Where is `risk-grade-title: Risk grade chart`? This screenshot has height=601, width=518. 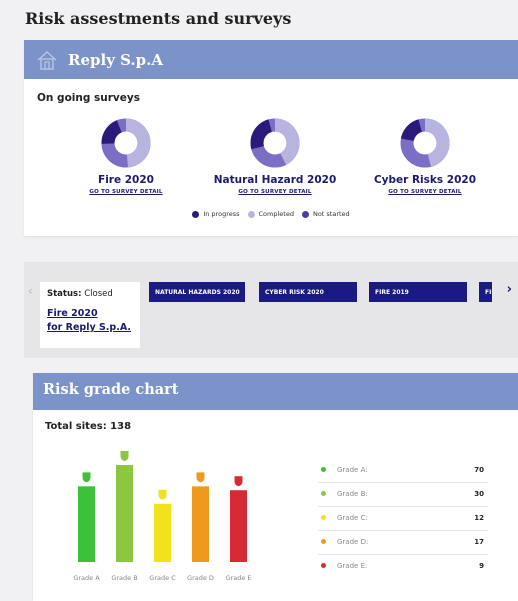 risk-grade-title: Risk grade chart is located at coordinates (275, 391).